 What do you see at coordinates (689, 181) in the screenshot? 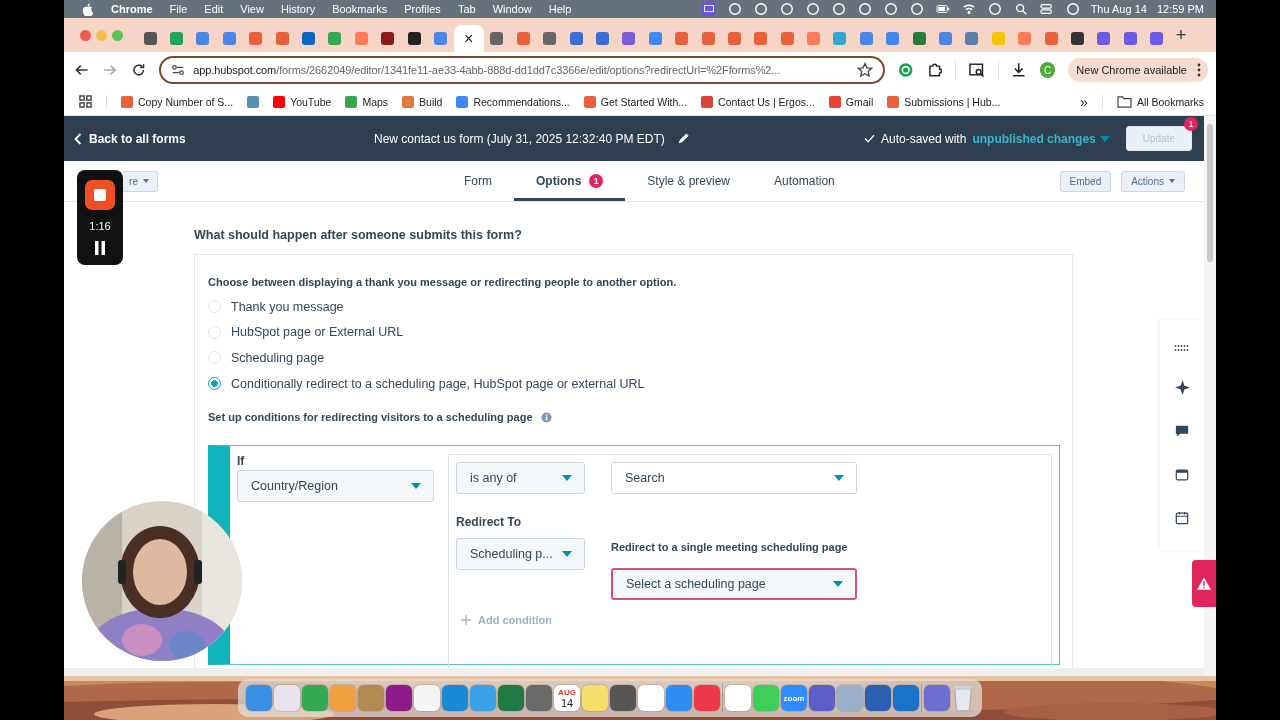
I see `form-tab: Style & preview` at bounding box center [689, 181].